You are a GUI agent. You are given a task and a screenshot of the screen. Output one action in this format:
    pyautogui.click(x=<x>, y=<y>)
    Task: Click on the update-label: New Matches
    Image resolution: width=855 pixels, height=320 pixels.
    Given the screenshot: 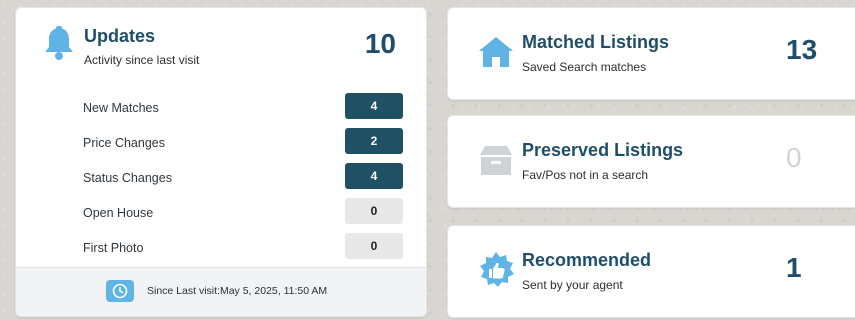 What is the action you would take?
    pyautogui.click(x=121, y=108)
    